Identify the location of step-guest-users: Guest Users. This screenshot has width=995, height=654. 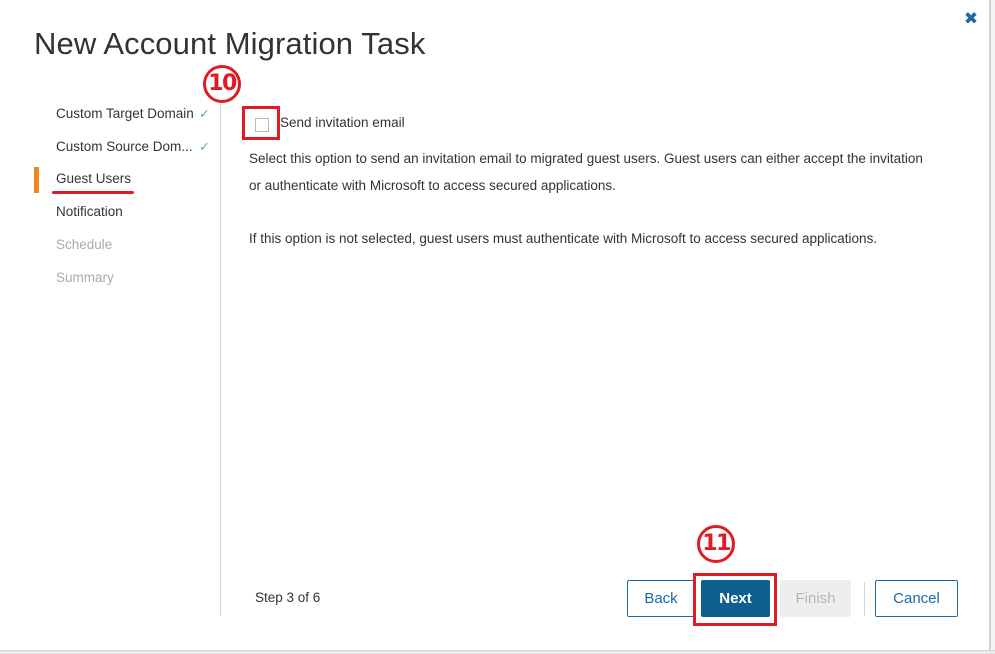
(126, 180).